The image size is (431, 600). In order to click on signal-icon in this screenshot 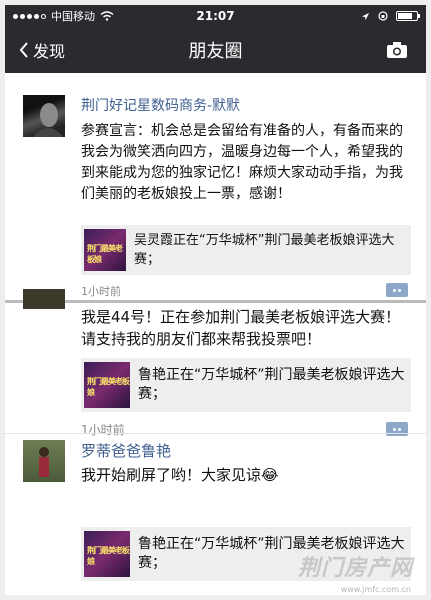, I will do `click(29, 16)`.